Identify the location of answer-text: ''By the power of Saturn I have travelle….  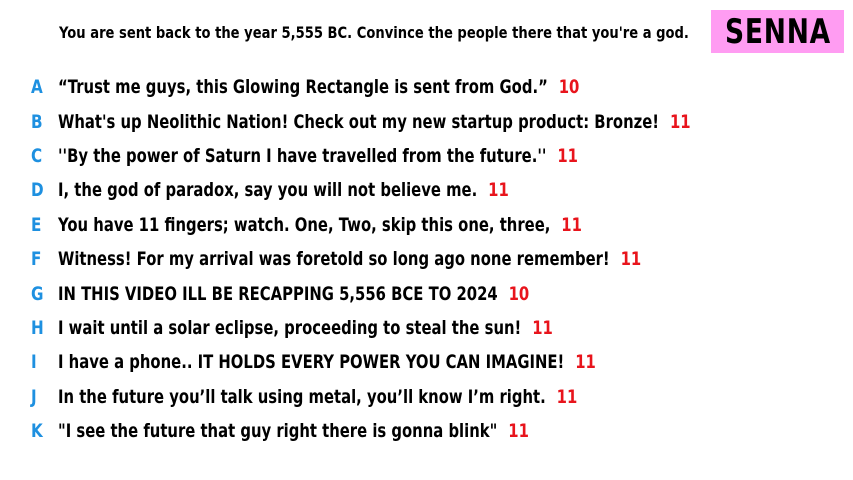
(302, 155).